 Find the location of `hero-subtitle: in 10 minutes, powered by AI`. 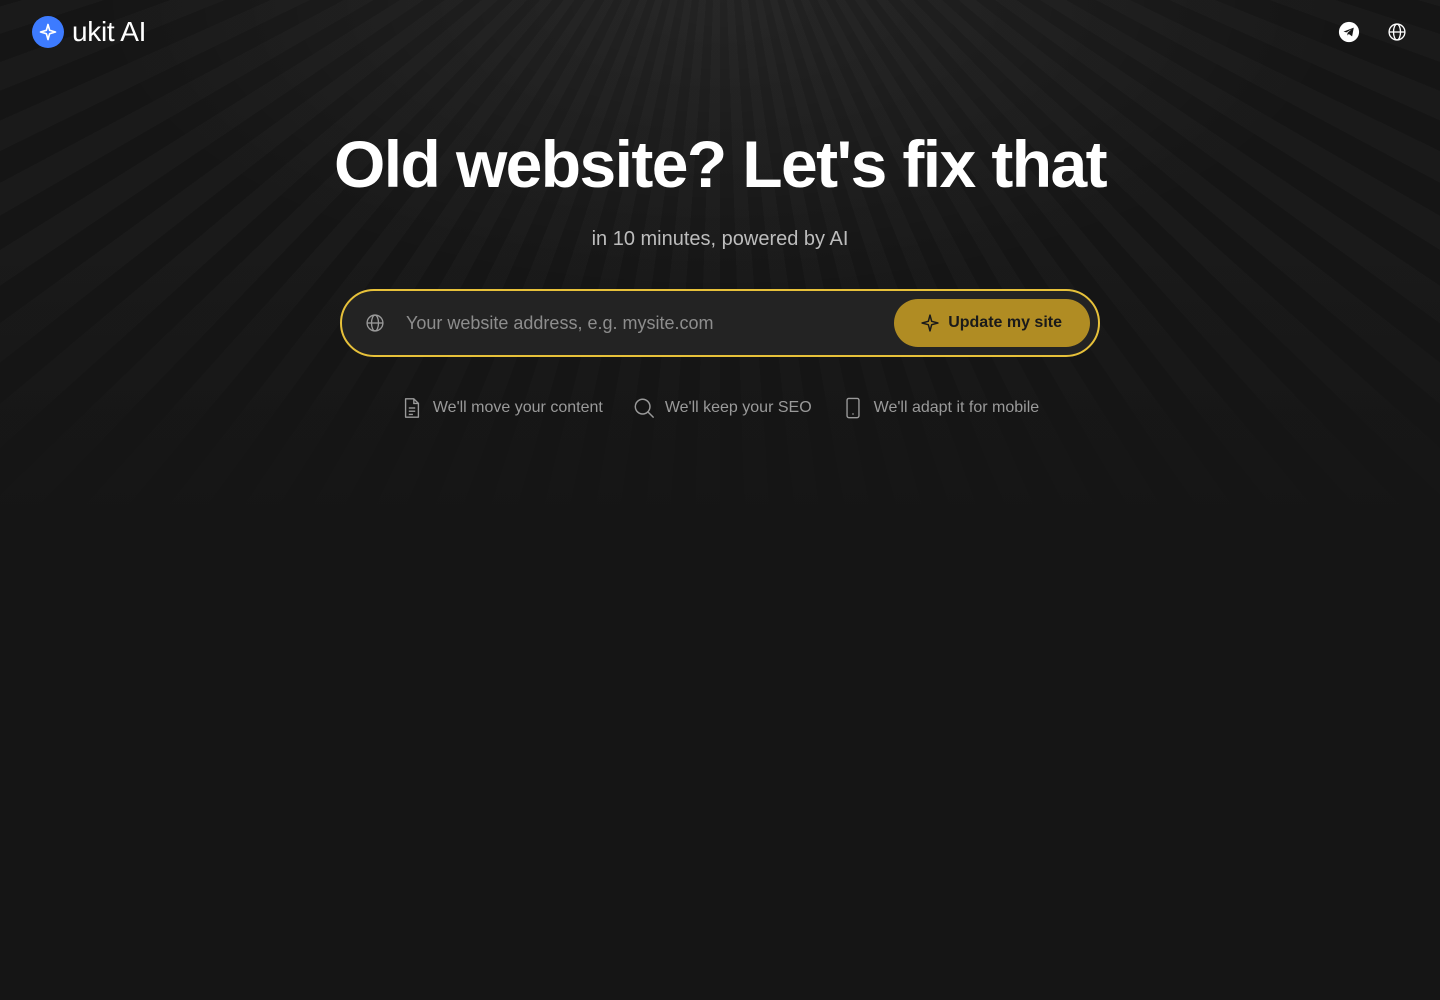

hero-subtitle: in 10 minutes, powered by AI is located at coordinates (720, 239).